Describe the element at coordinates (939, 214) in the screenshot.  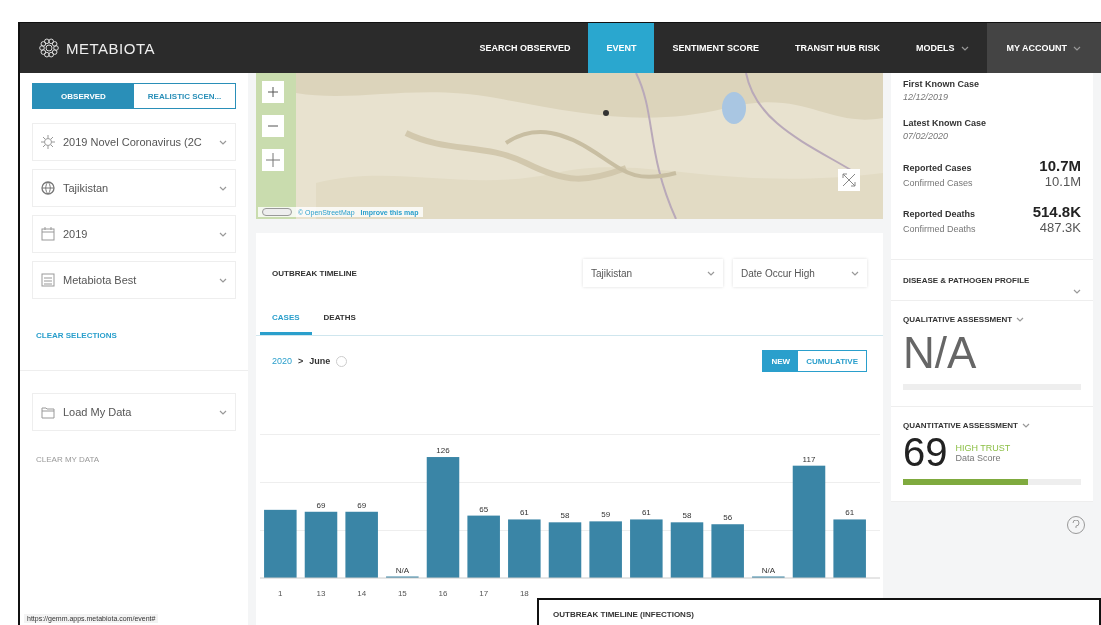
I see `stat-label: Reported Deaths` at that location.